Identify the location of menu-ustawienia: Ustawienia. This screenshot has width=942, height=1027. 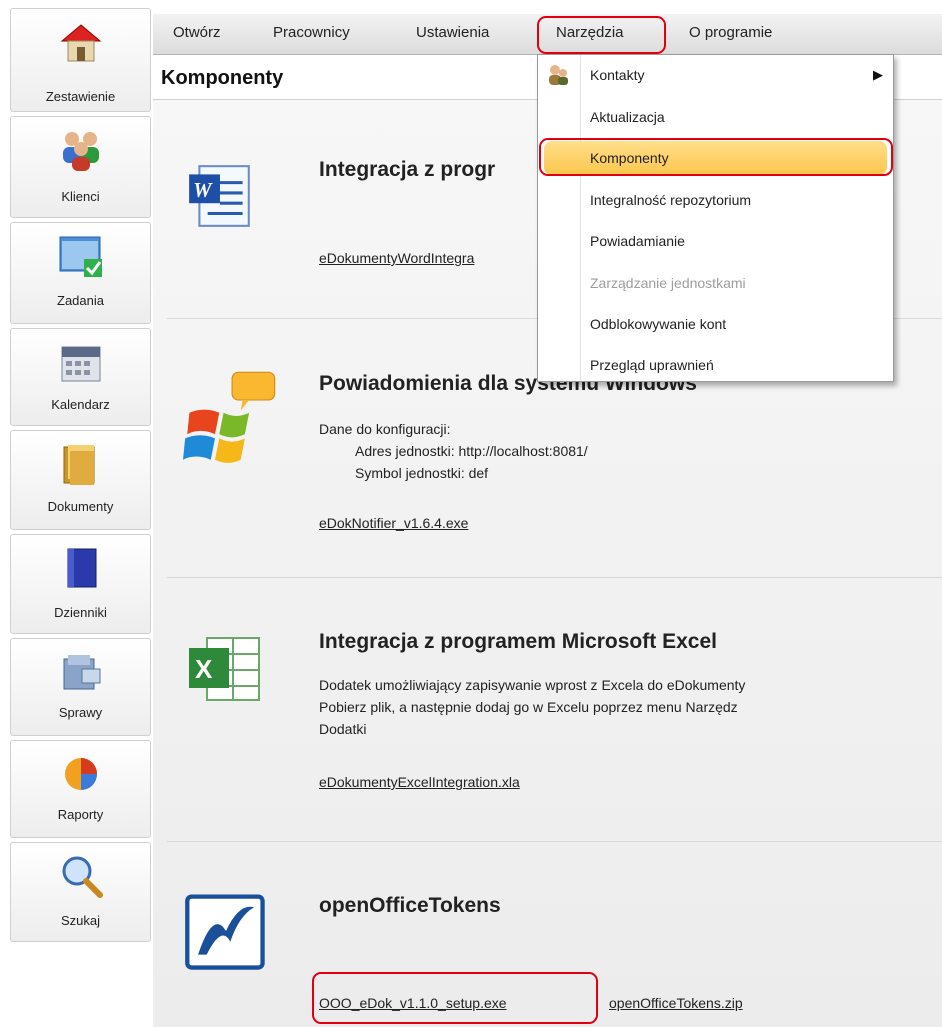
(452, 32).